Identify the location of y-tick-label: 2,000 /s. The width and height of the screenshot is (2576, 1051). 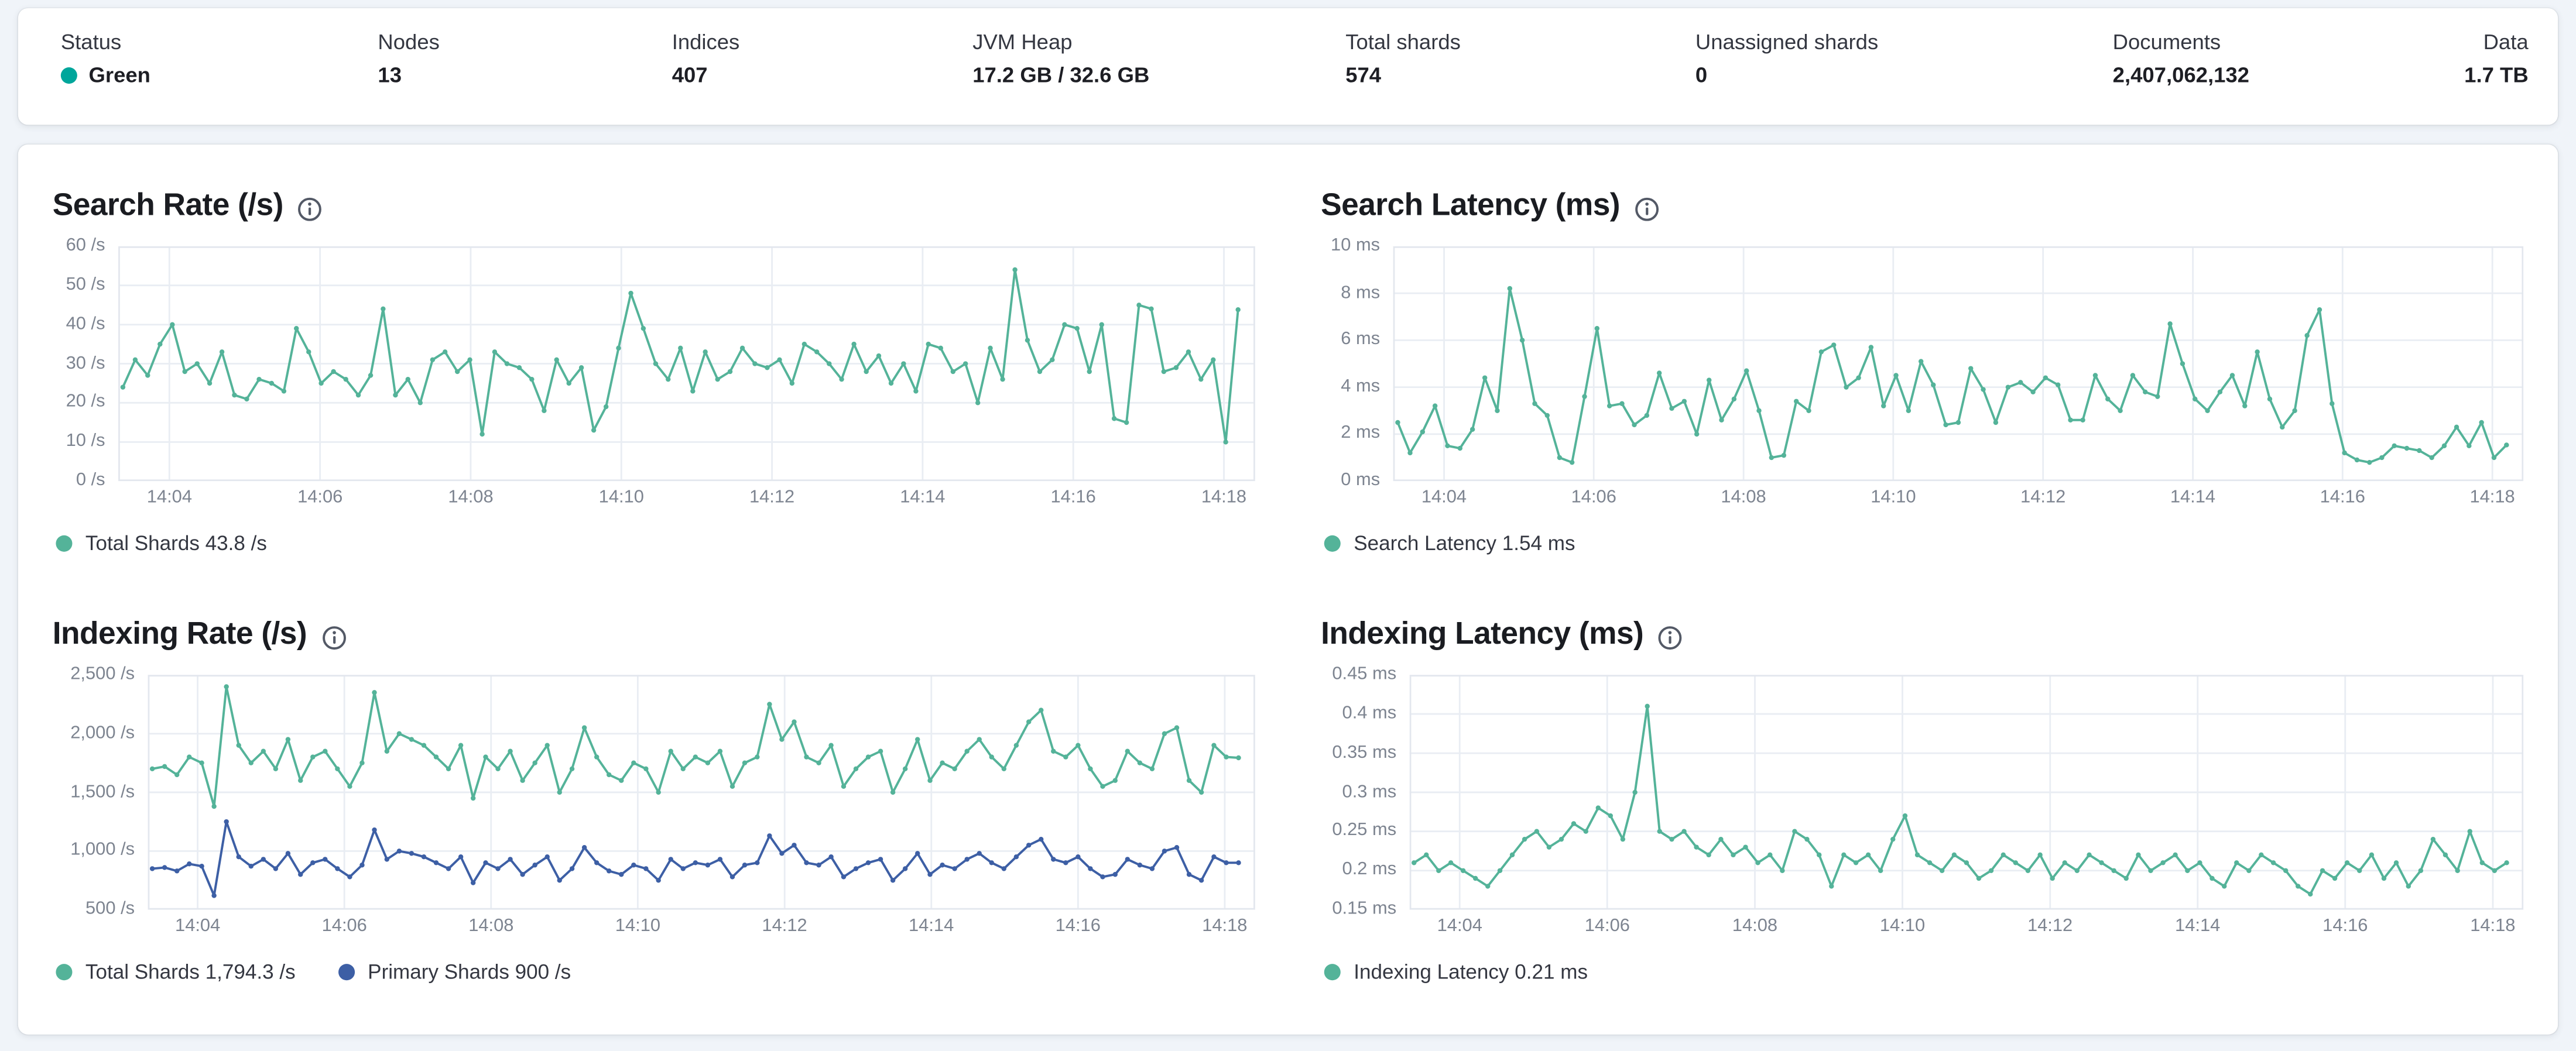
(102, 733).